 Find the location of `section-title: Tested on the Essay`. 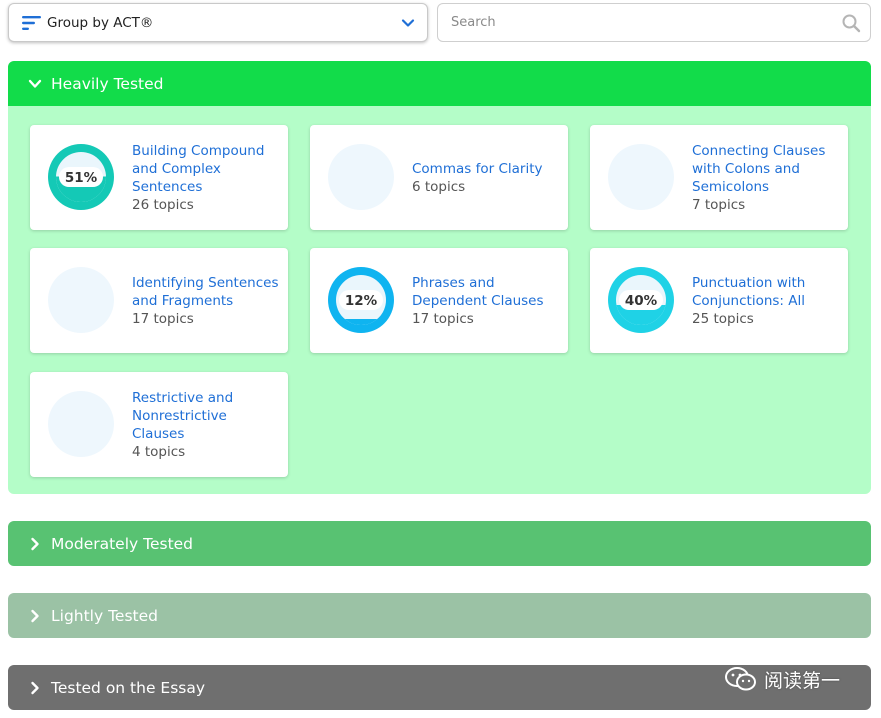

section-title: Tested on the Essay is located at coordinates (128, 687).